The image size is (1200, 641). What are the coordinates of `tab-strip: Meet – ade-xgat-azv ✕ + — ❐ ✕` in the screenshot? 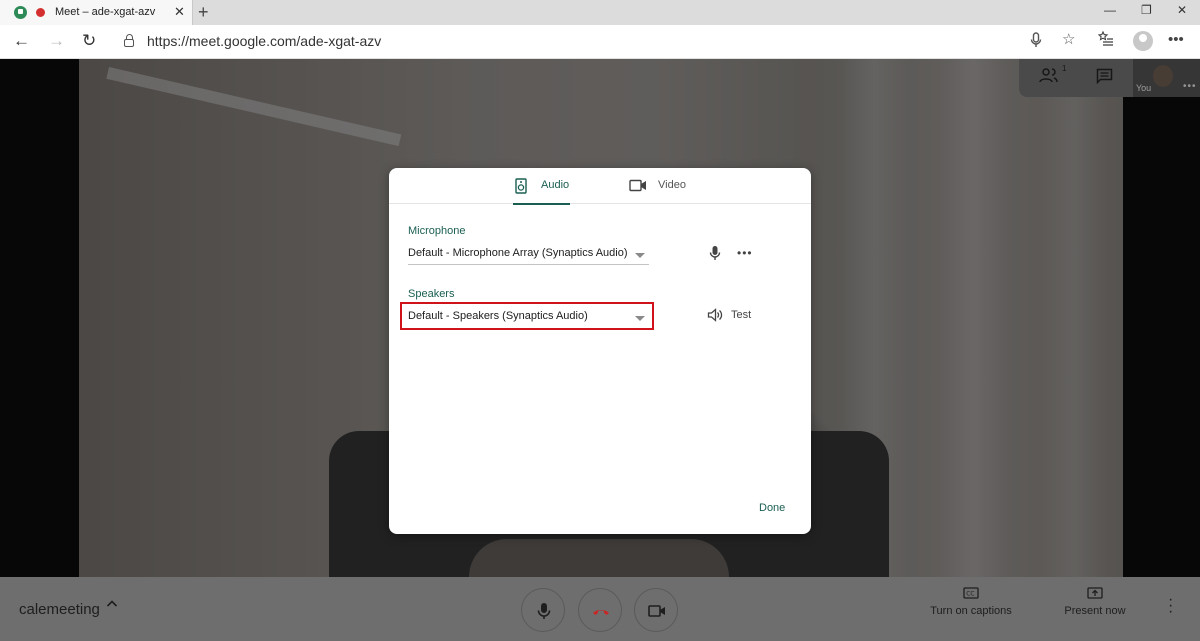 It's located at (600, 12).